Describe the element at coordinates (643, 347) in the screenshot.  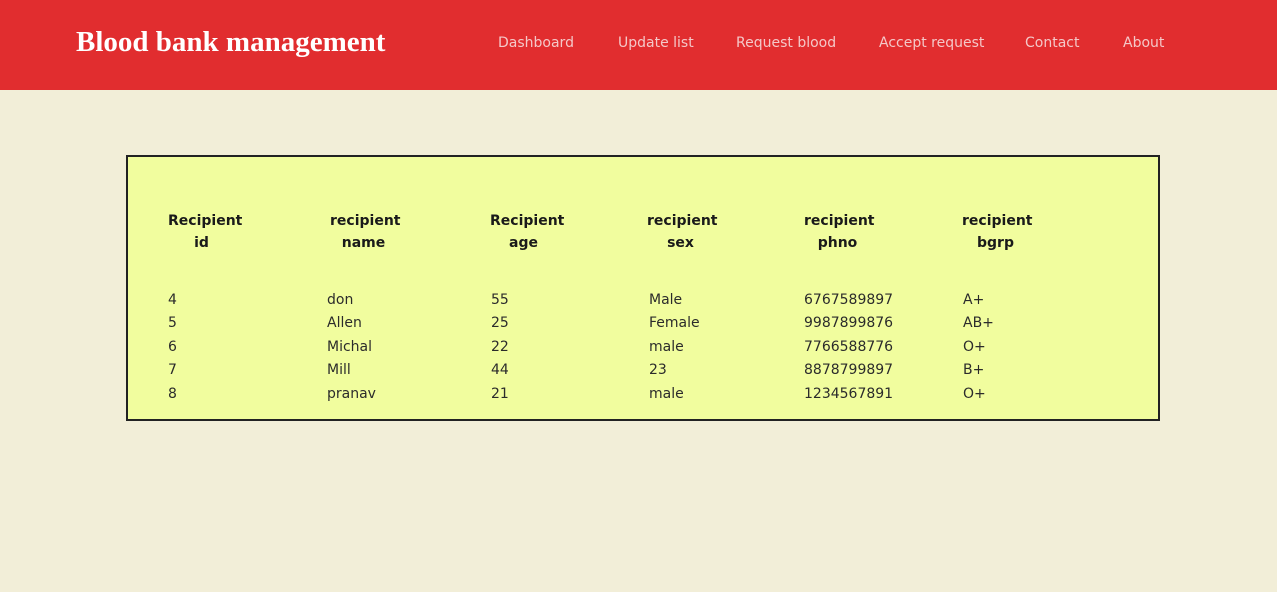
I see `table-row: 6 Michal 22 male 7766588776 O+` at that location.